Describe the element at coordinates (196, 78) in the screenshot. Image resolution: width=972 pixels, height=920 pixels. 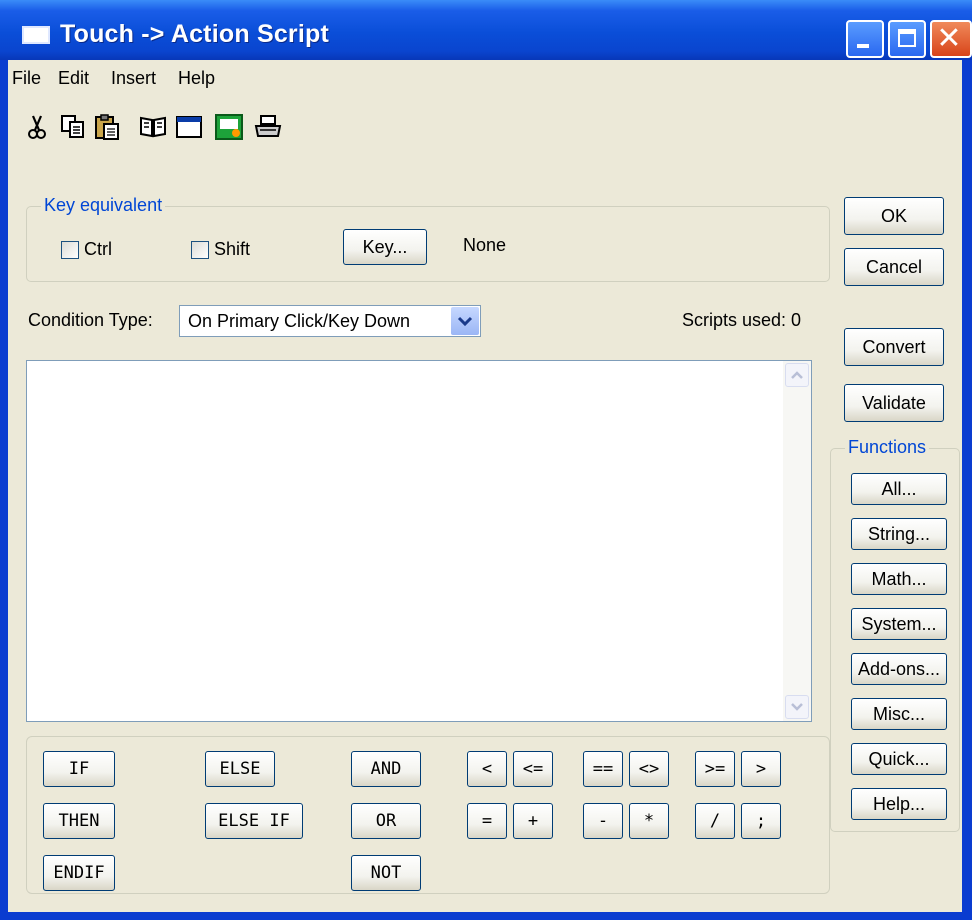
I see `menu-help: Help` at that location.